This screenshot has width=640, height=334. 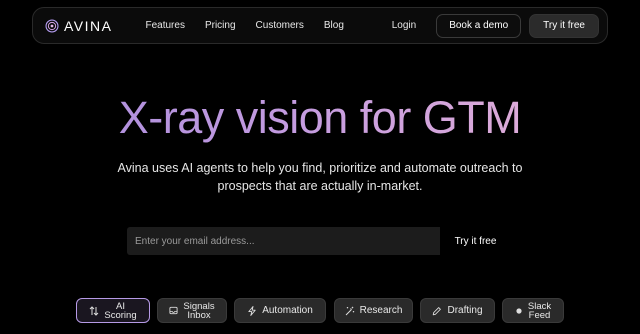 I want to click on chip-label: Research, so click(x=381, y=310).